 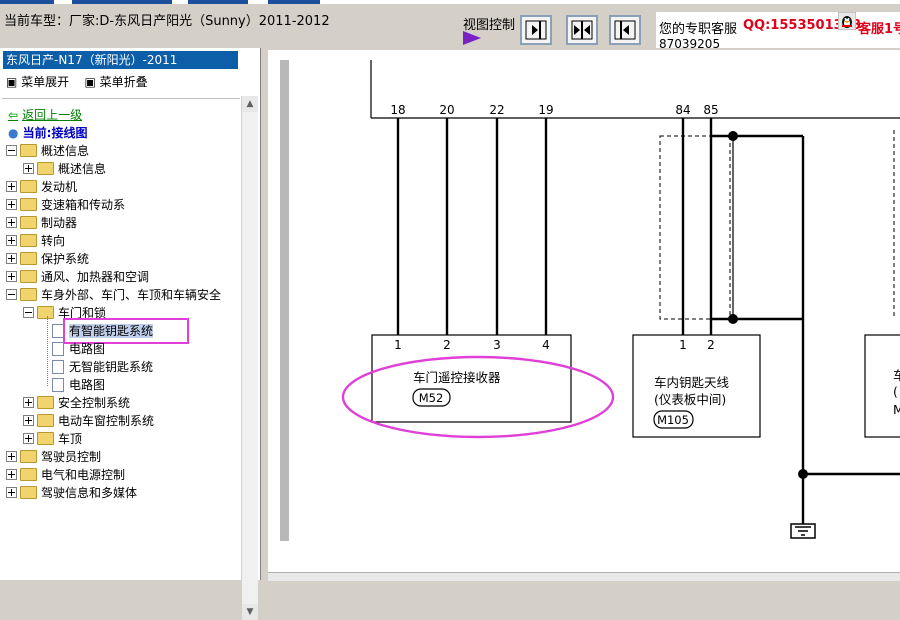 I want to click on tree-item-folder: 电动车窗控制系统, so click(x=88, y=421).